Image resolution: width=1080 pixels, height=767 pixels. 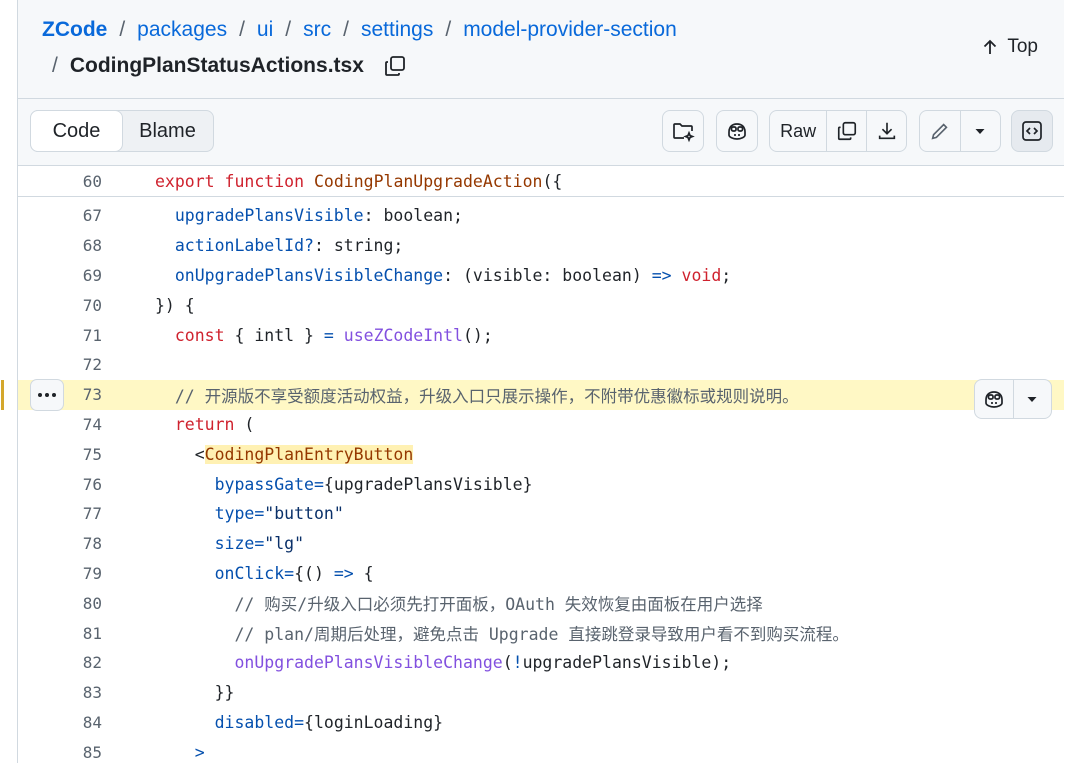 What do you see at coordinates (696, 275) in the screenshot?
I see `code-token: void` at bounding box center [696, 275].